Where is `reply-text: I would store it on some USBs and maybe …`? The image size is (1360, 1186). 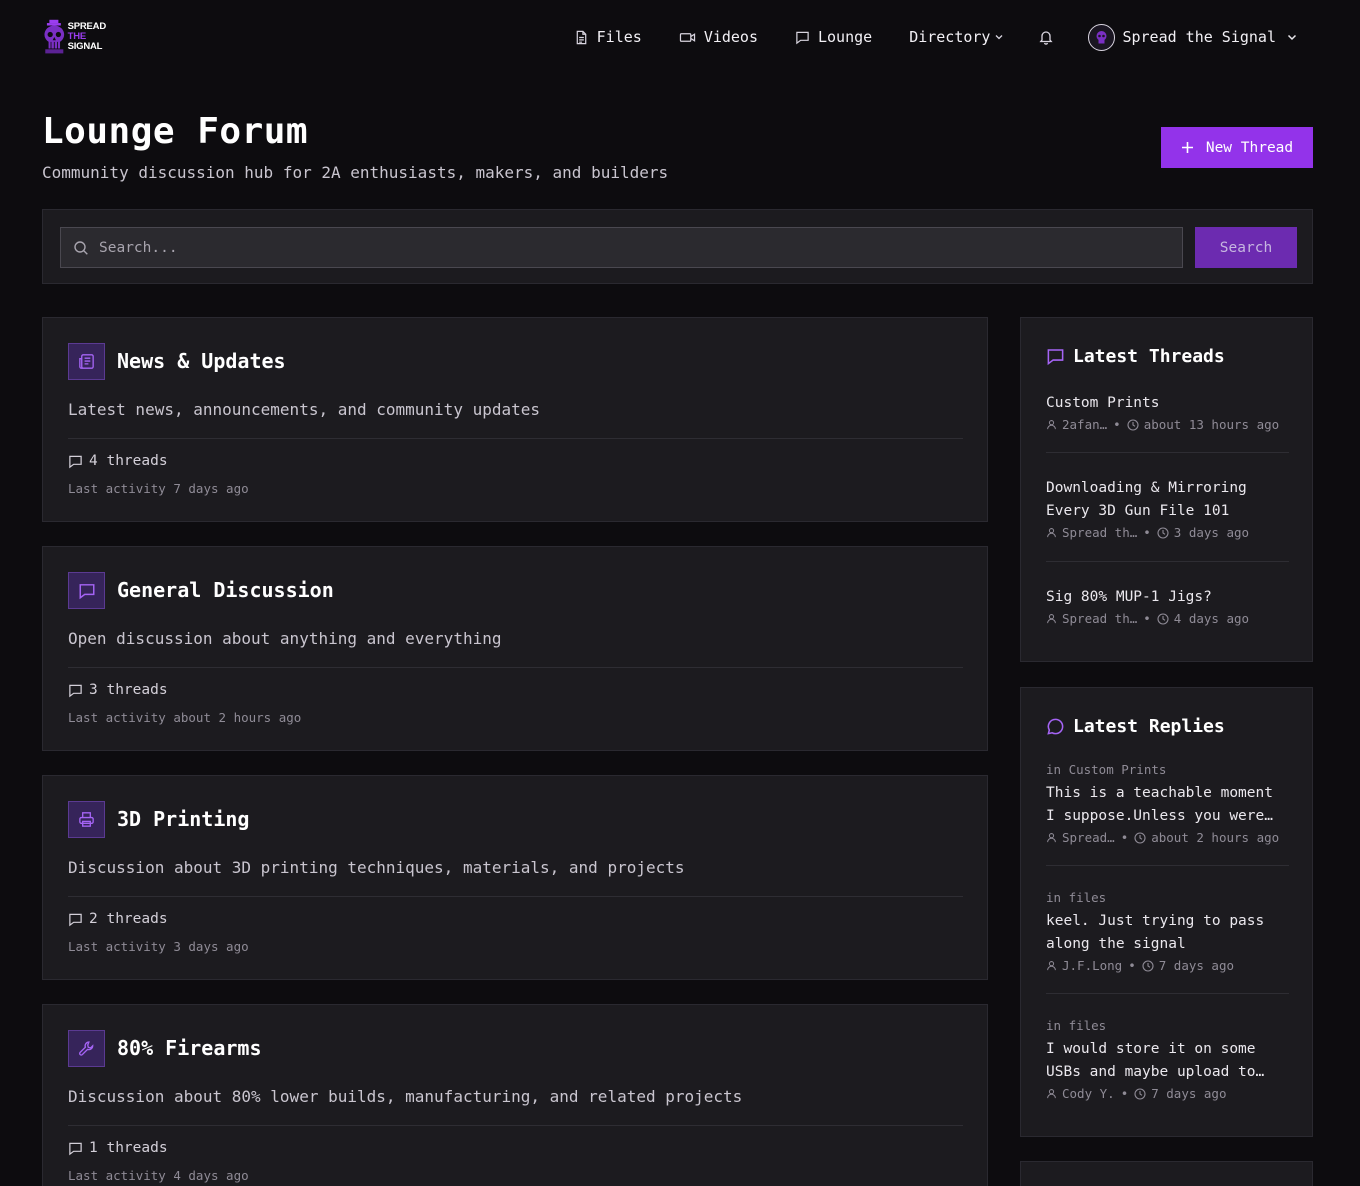 reply-text: I would store it on some USBs and maybe … is located at coordinates (1155, 1060).